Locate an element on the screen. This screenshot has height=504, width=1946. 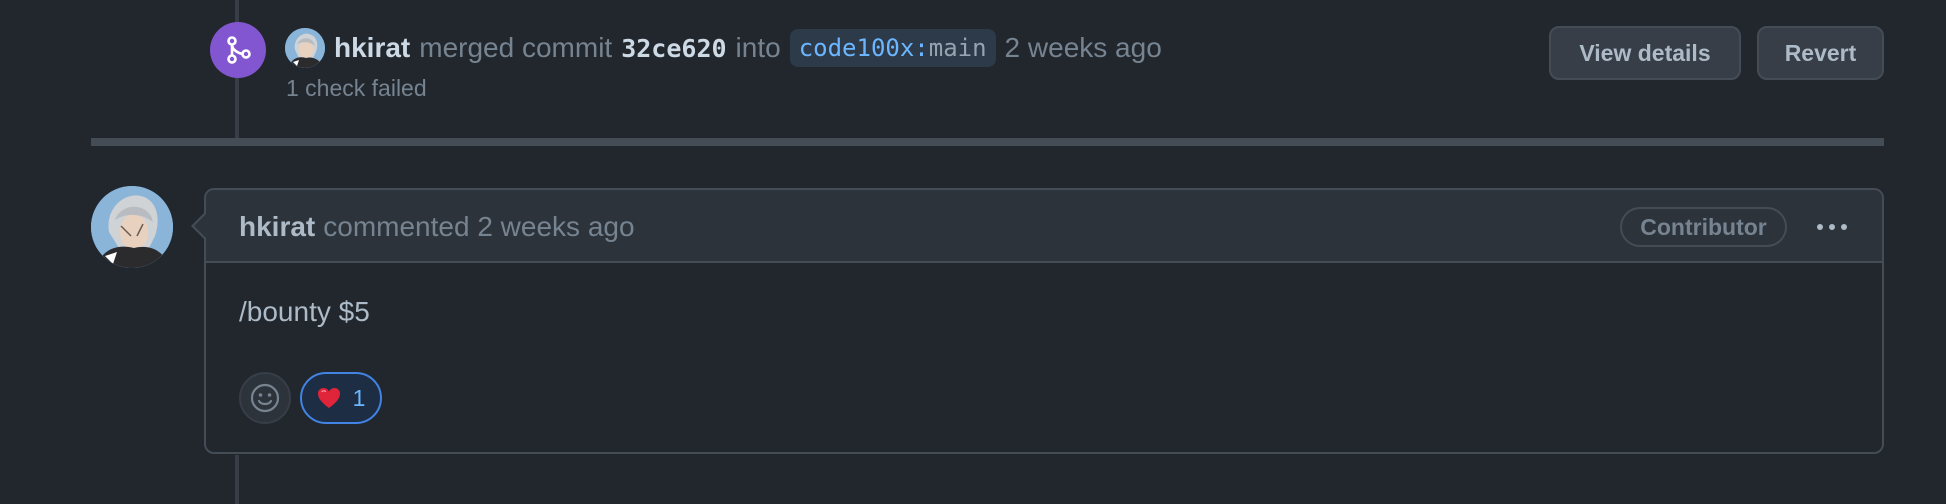
smiley-icon is located at coordinates (265, 398).